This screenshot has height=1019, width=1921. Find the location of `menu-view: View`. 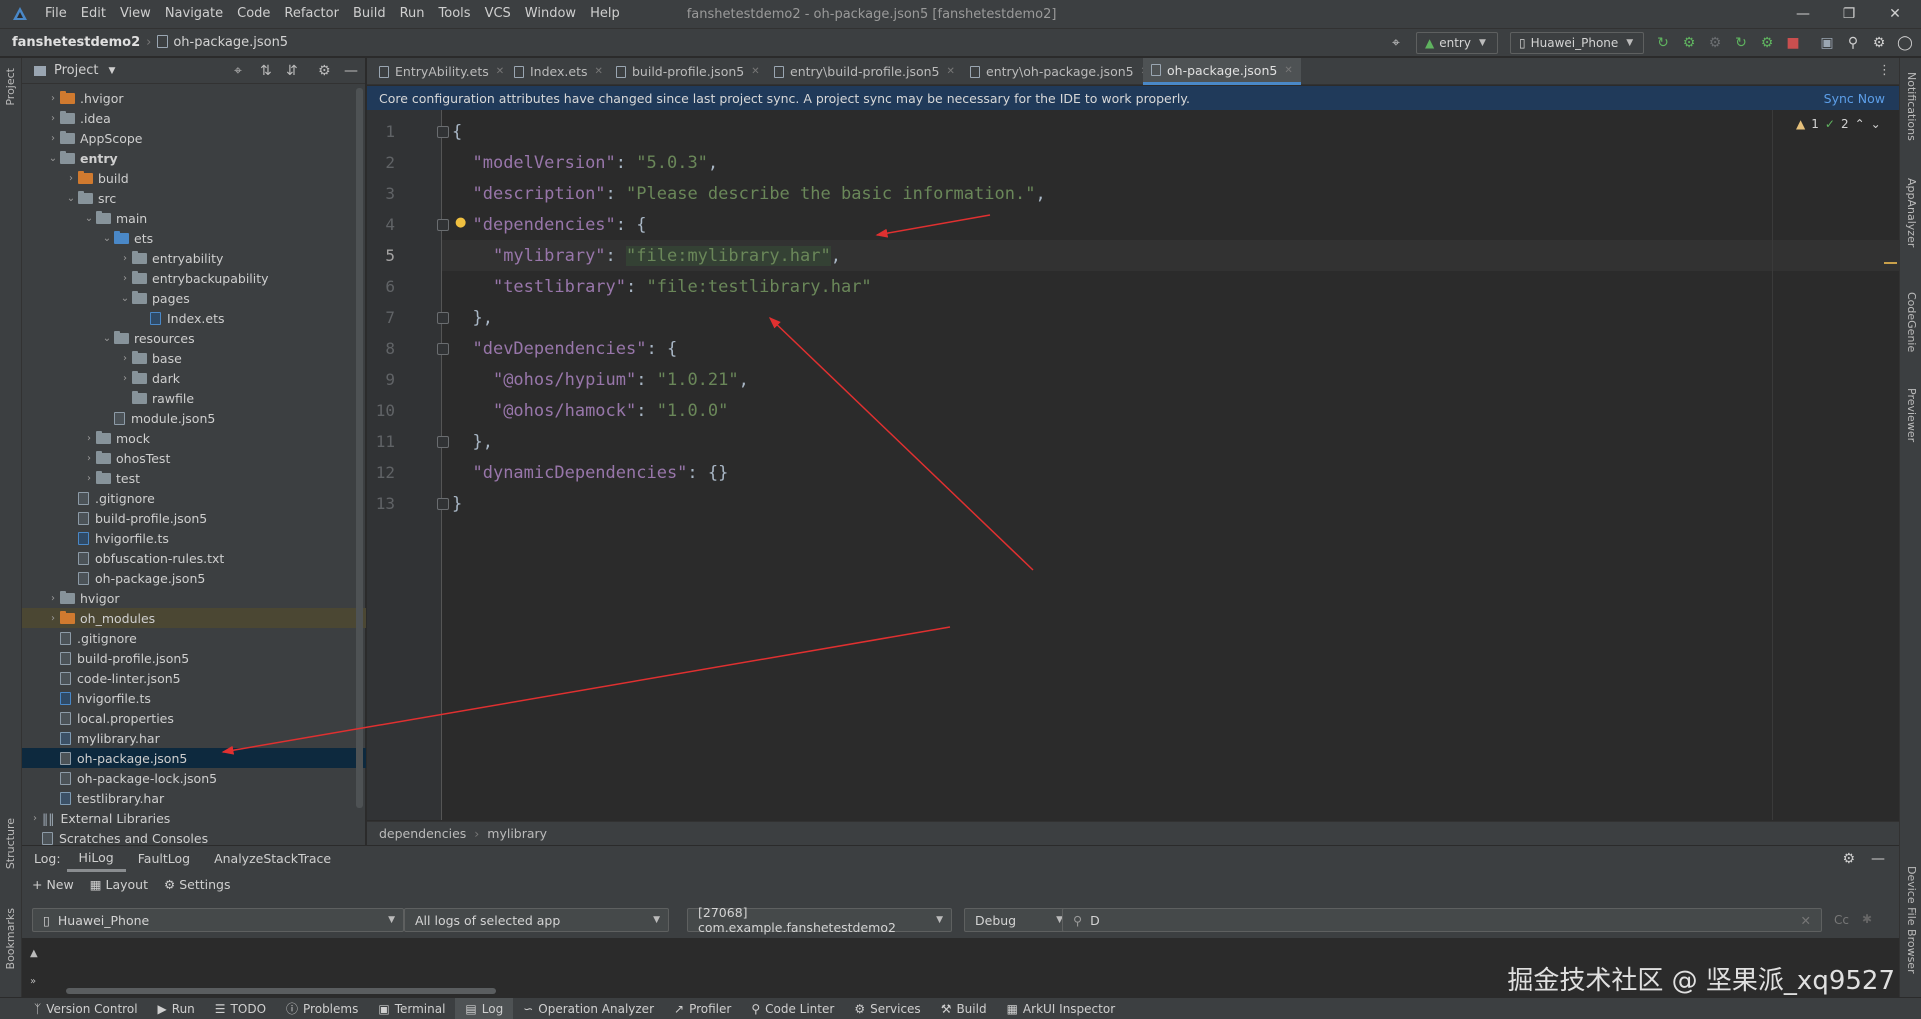

menu-view: View is located at coordinates (135, 14).